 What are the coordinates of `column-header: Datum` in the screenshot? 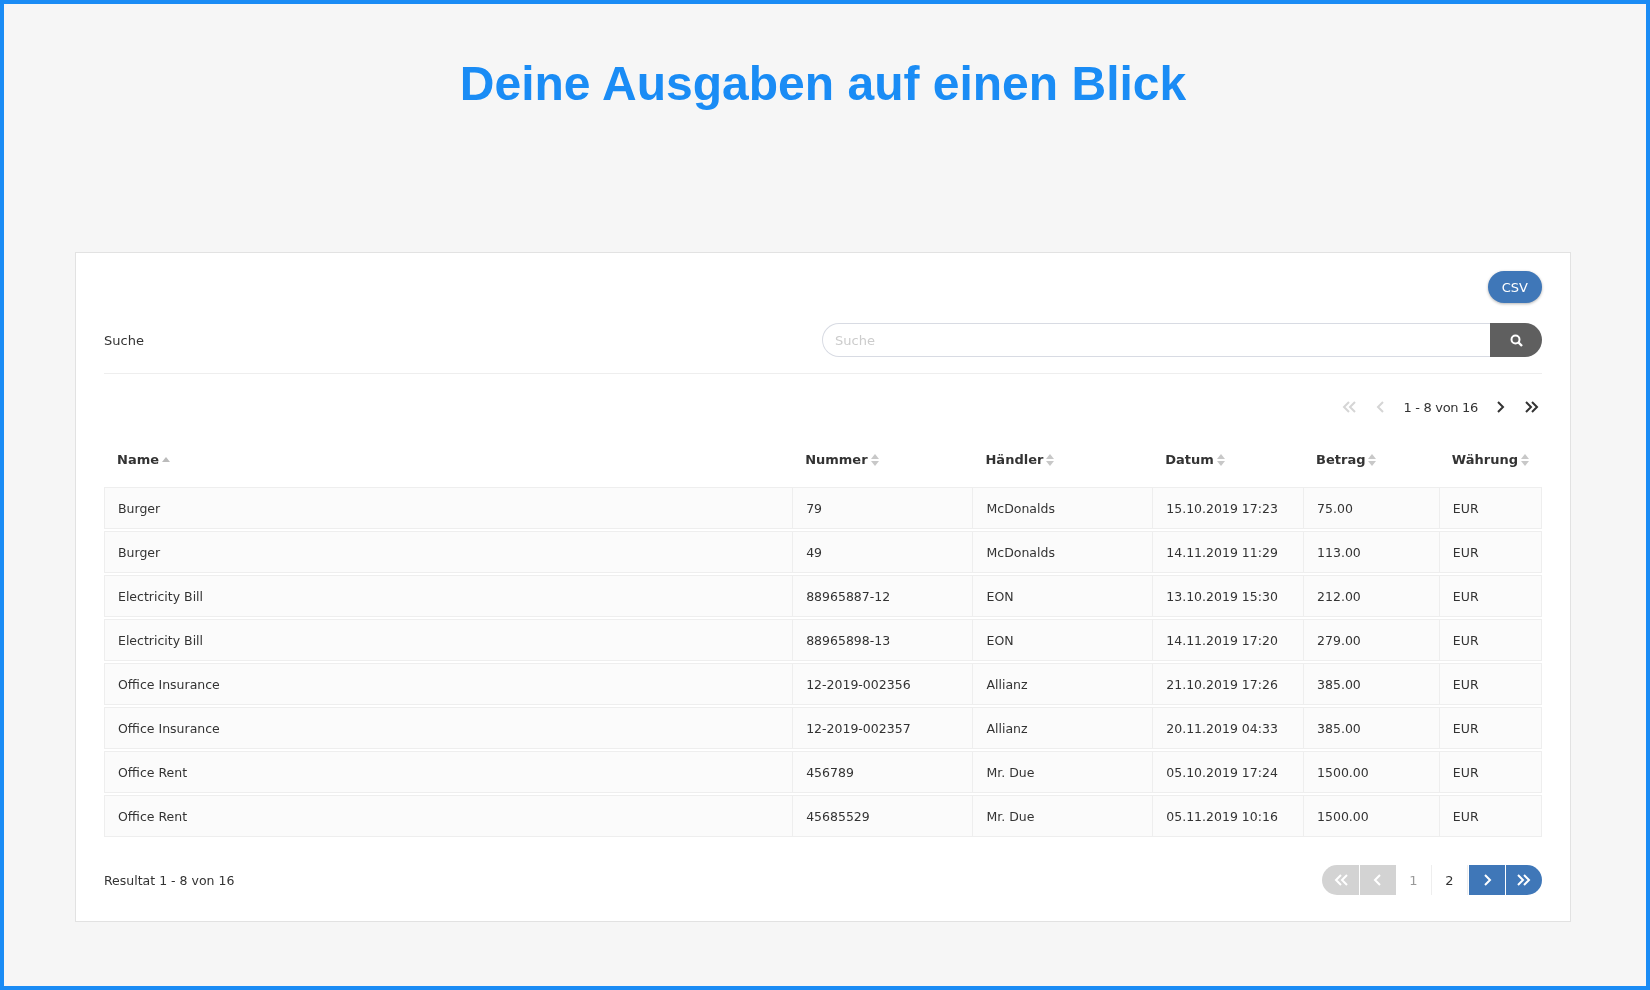 It's located at (1189, 459).